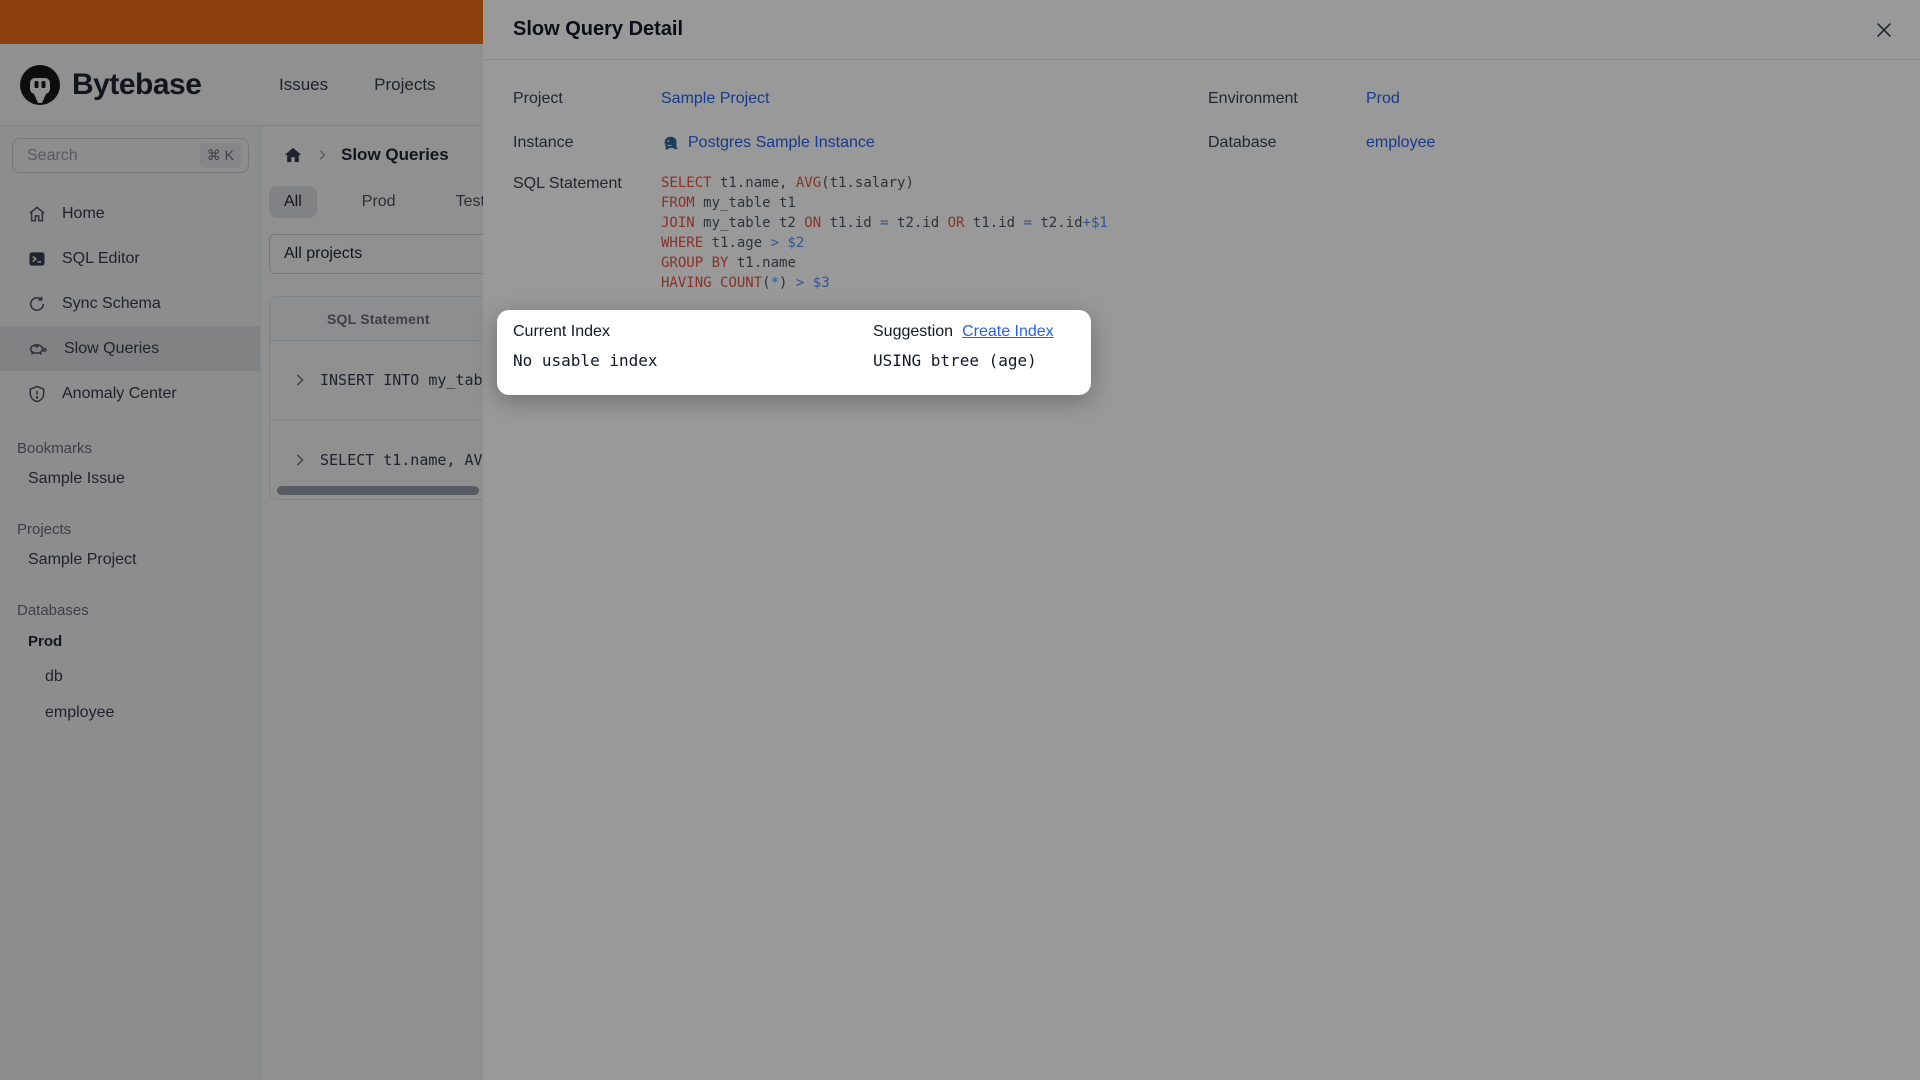  What do you see at coordinates (955, 360) in the screenshot?
I see `suggestion-value: USING btree (age)` at bounding box center [955, 360].